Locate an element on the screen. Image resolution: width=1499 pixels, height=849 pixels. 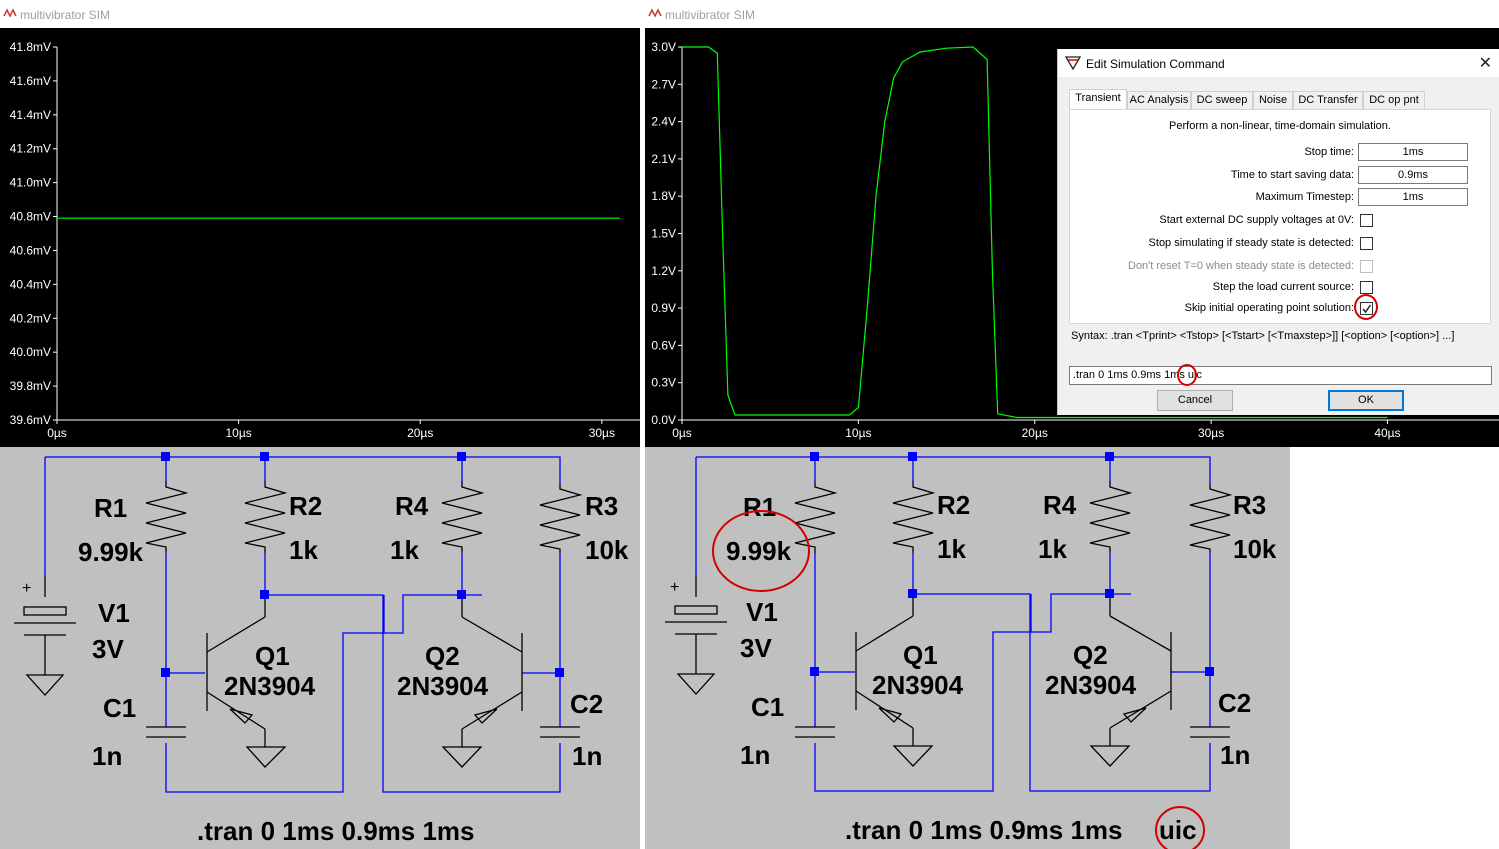
y-tick-label: 41.2mV is located at coordinates (30, 149).